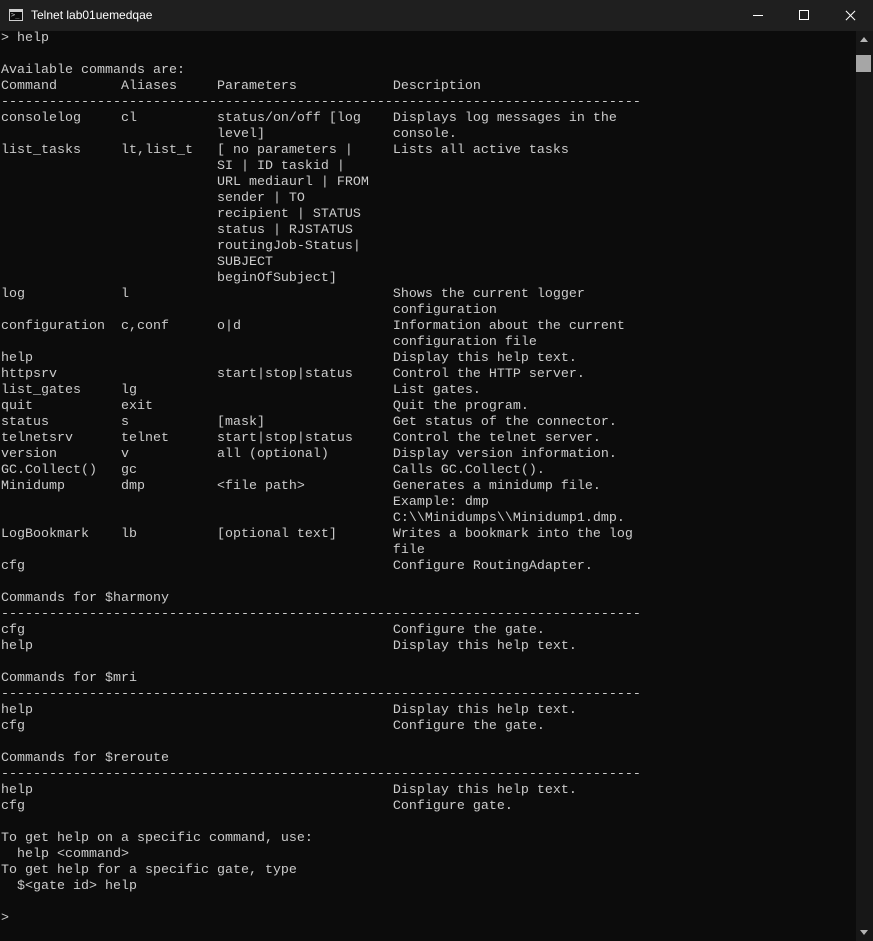  I want to click on scroll-up-icon, so click(864, 39).